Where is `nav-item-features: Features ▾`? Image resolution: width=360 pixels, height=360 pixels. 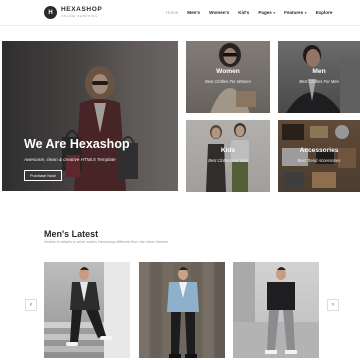 nav-item-features: Features ▾ is located at coordinates (295, 12).